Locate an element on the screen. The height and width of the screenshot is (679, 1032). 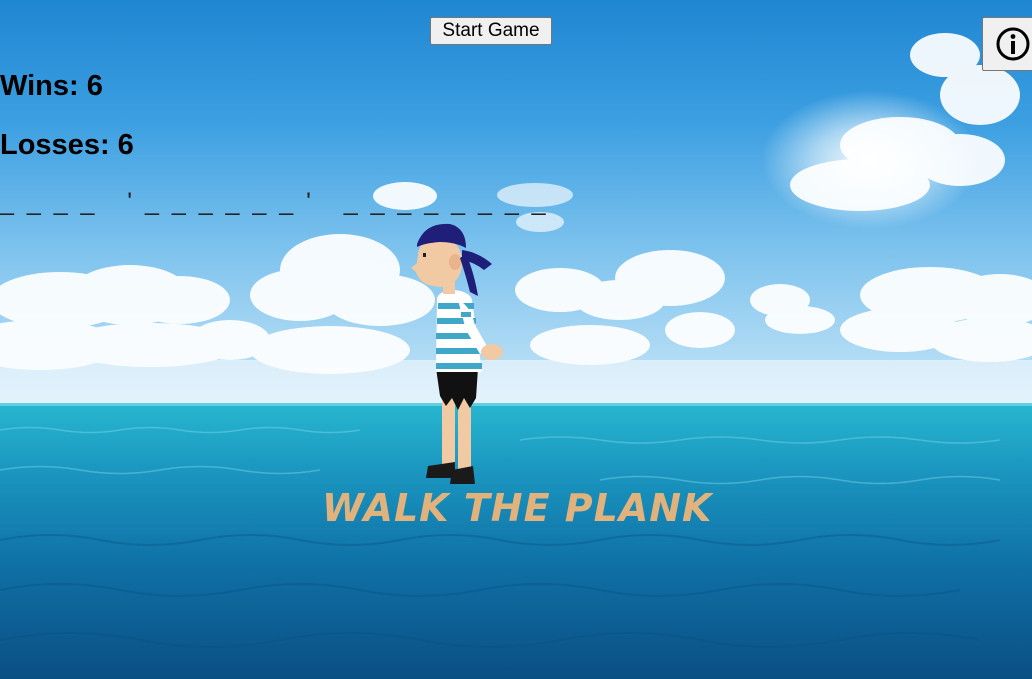
game-title: WALK THE PLANK is located at coordinates (517, 508).